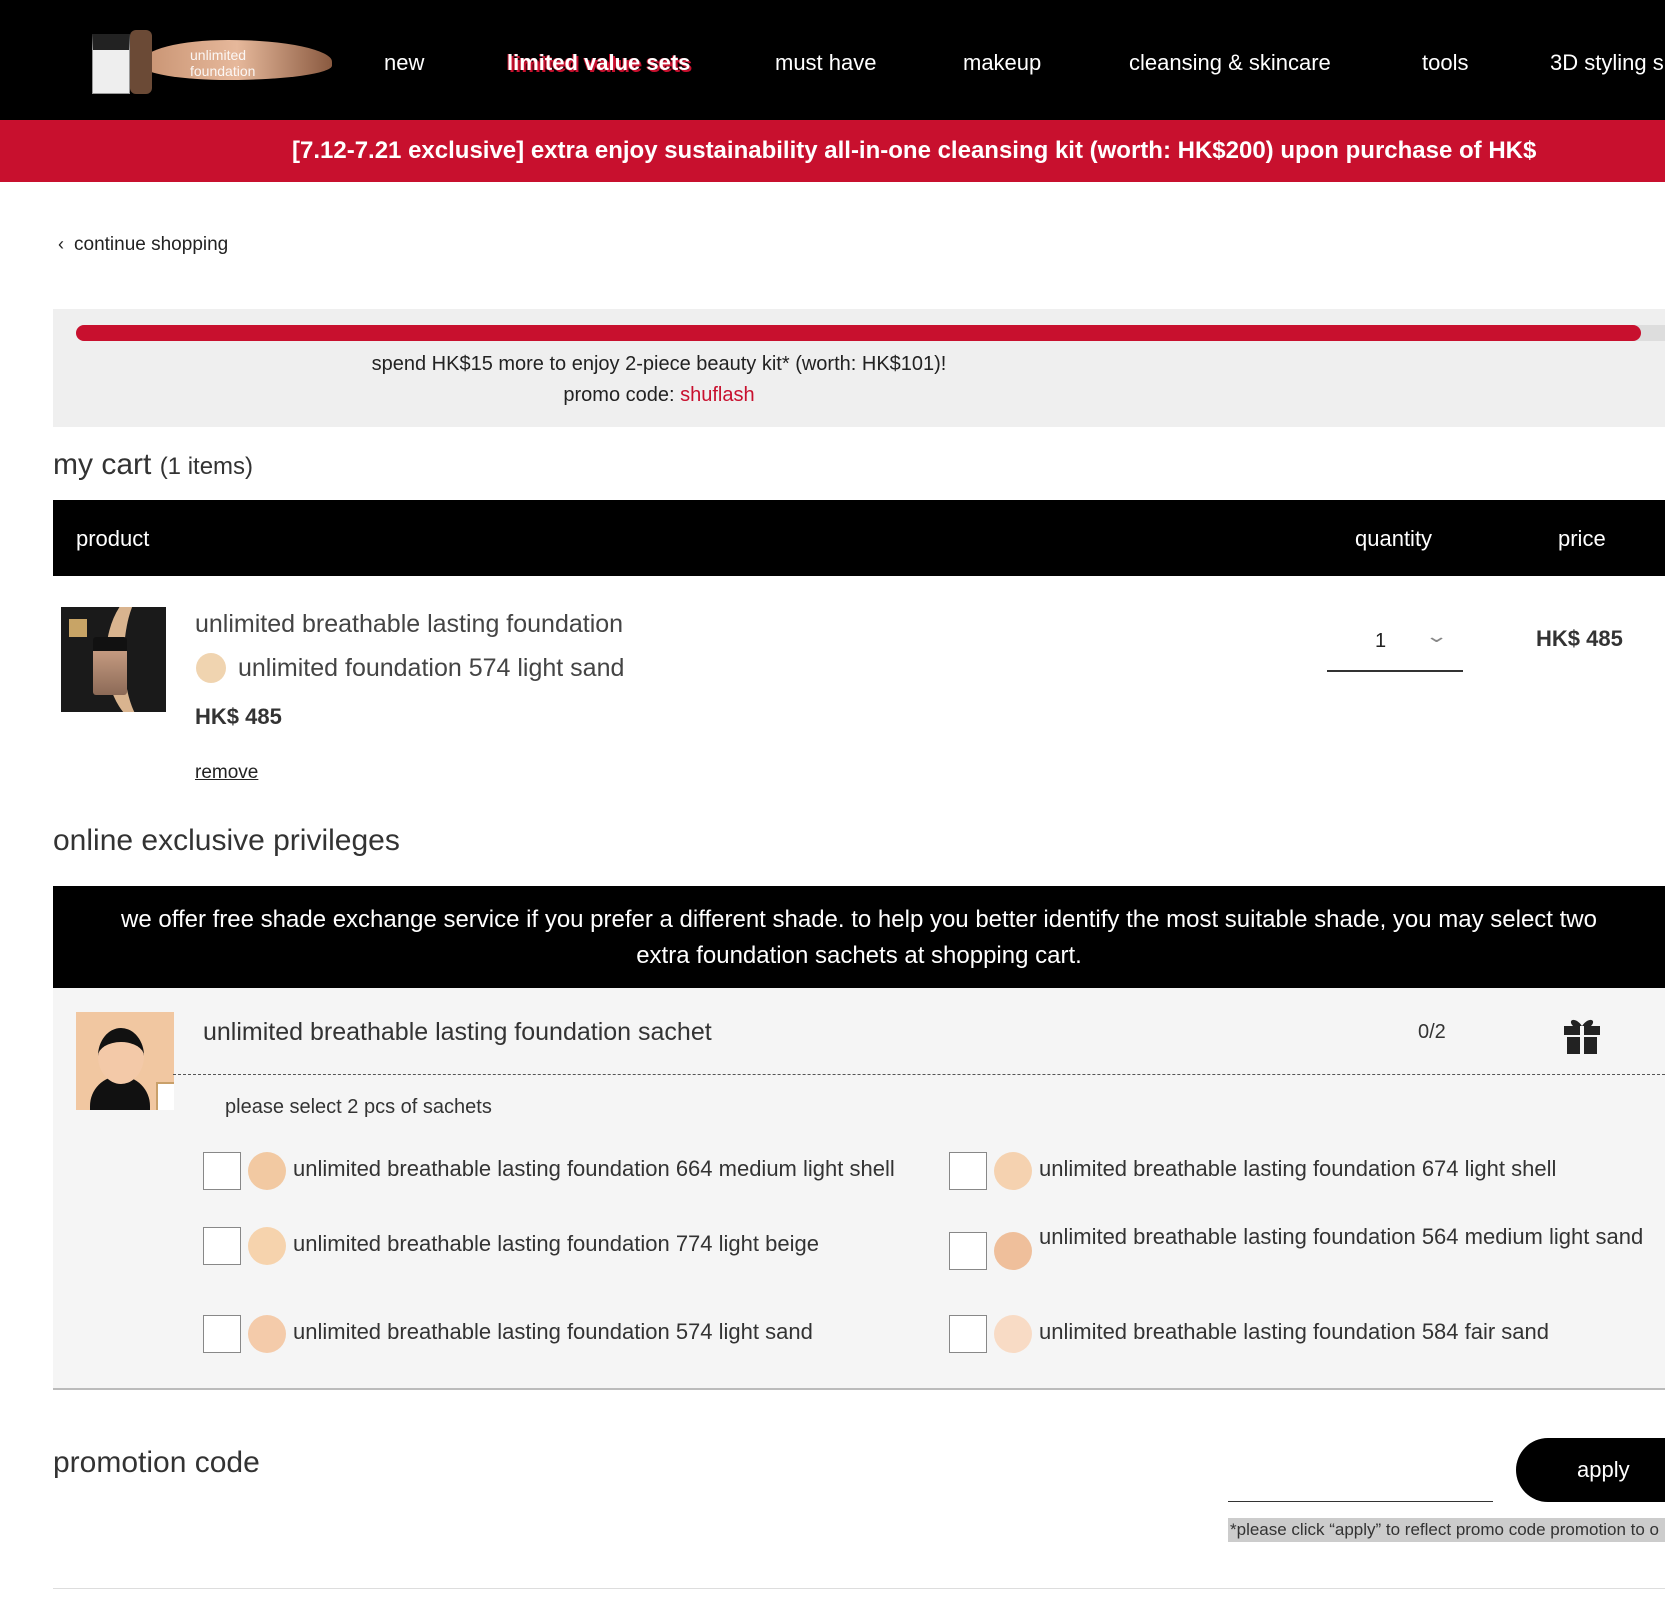 This screenshot has width=1665, height=1605. Describe the element at coordinates (141, 62) in the screenshot. I see `logo-brush` at that location.